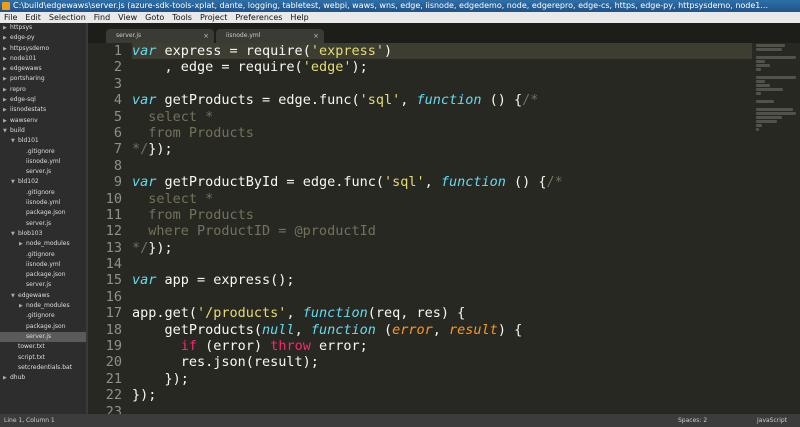 The image size is (800, 427). Describe the element at coordinates (44, 100) in the screenshot. I see `tree-folder: ▶ edge-sql` at that location.